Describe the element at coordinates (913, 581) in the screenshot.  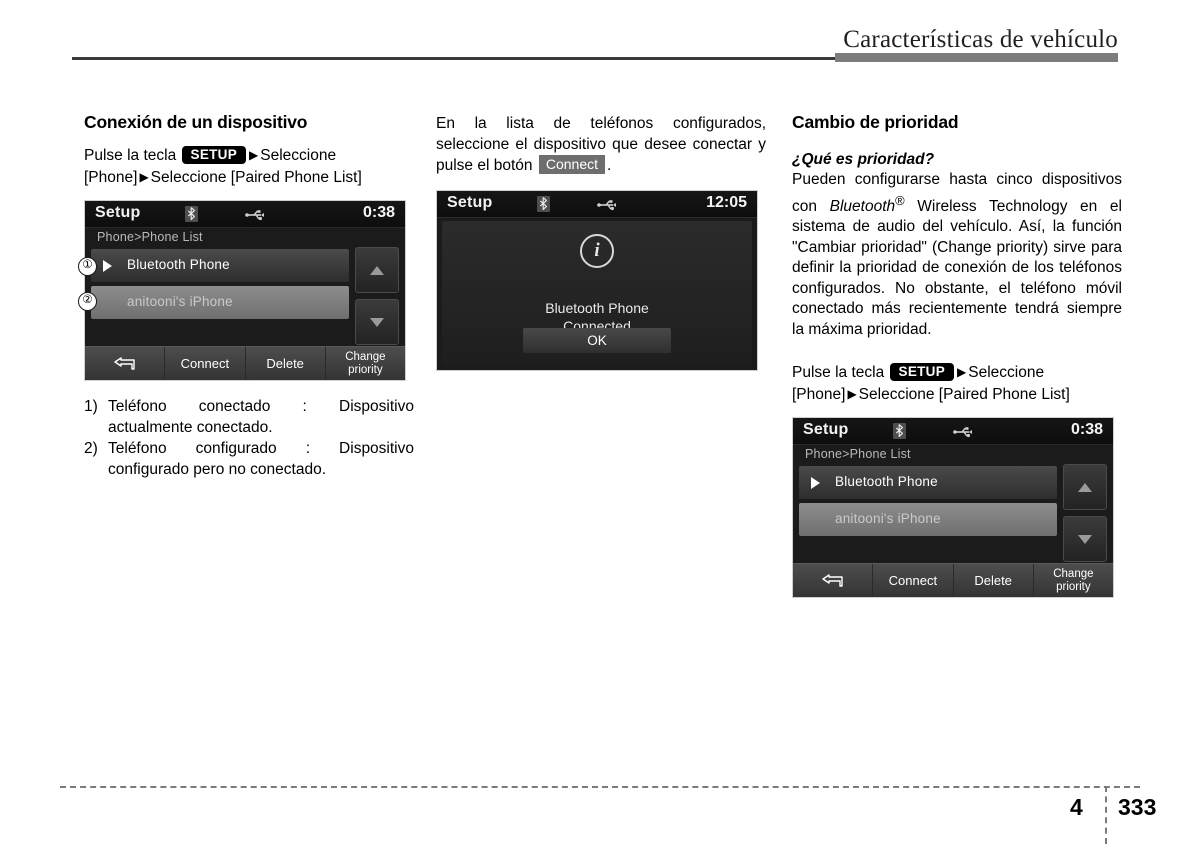
I see `connect-button-2: Connect` at that location.